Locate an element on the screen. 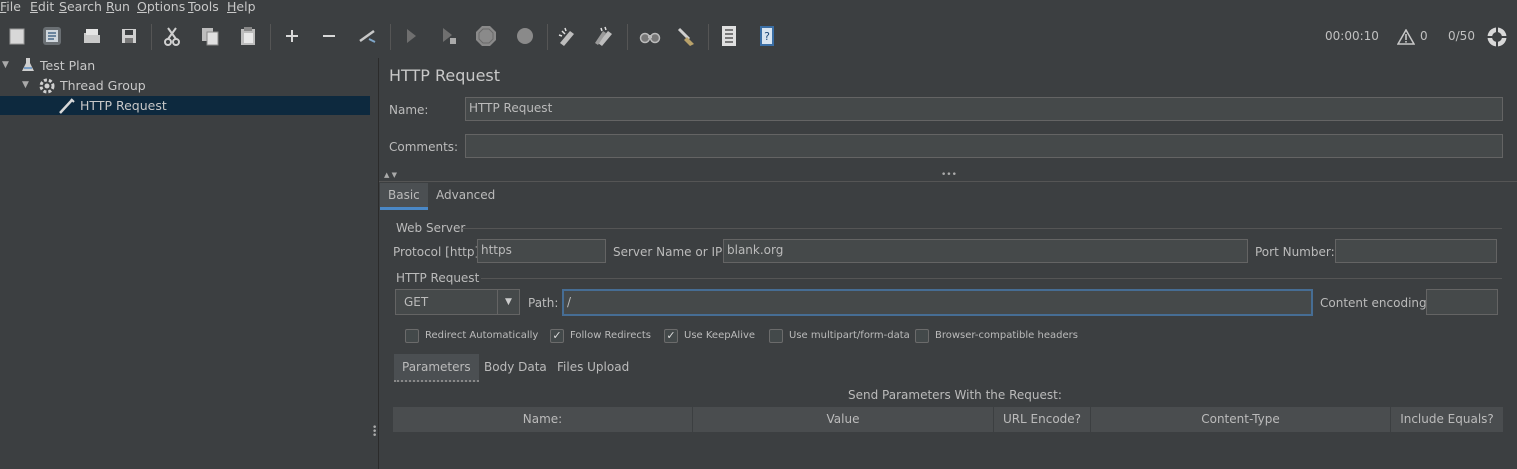 Image resolution: width=1517 pixels, height=469 pixels. comments-field is located at coordinates (984, 146).